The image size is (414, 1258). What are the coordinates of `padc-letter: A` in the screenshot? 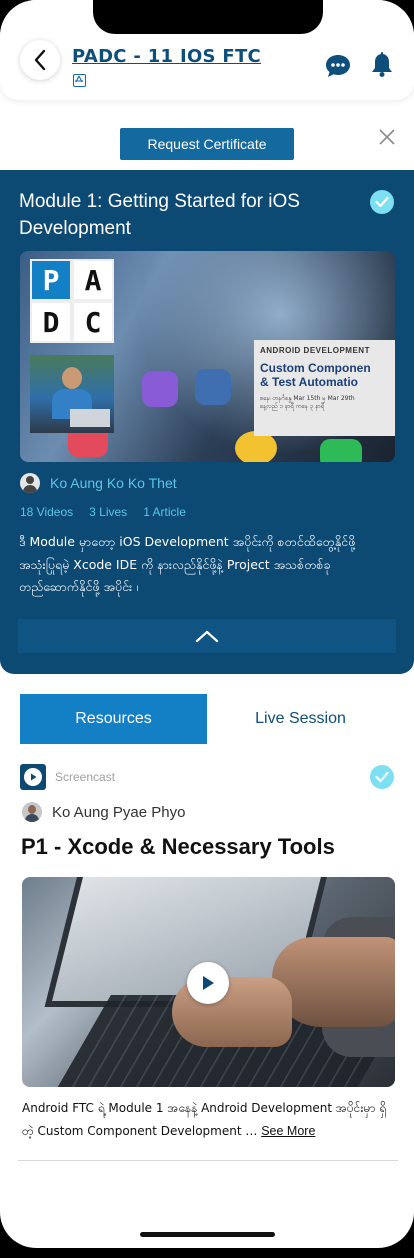 It's located at (93, 280).